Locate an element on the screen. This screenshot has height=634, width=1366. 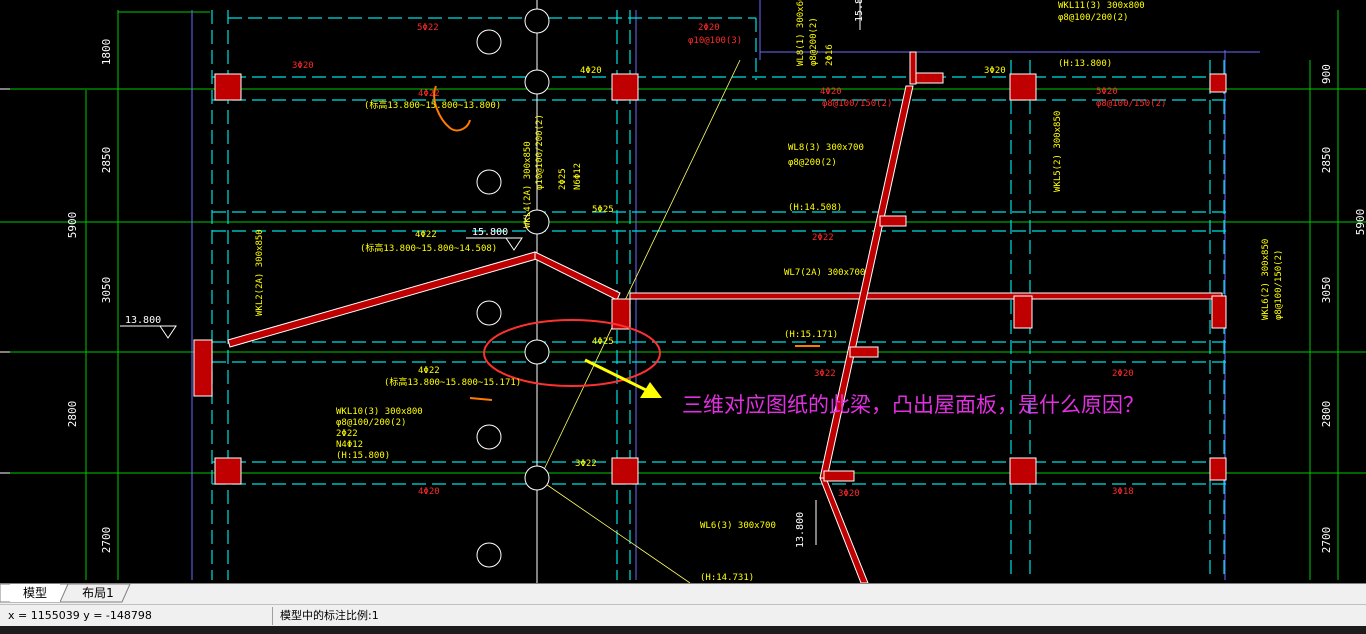
annotation-arrow is located at coordinates (623, 378).